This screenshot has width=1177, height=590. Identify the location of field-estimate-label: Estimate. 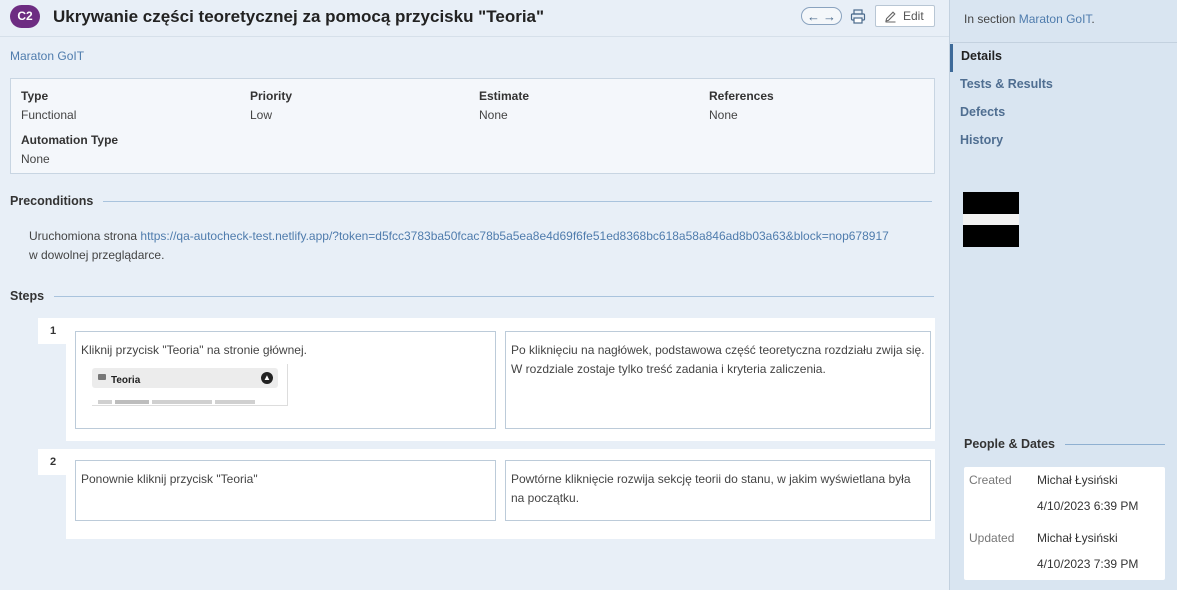
(504, 96).